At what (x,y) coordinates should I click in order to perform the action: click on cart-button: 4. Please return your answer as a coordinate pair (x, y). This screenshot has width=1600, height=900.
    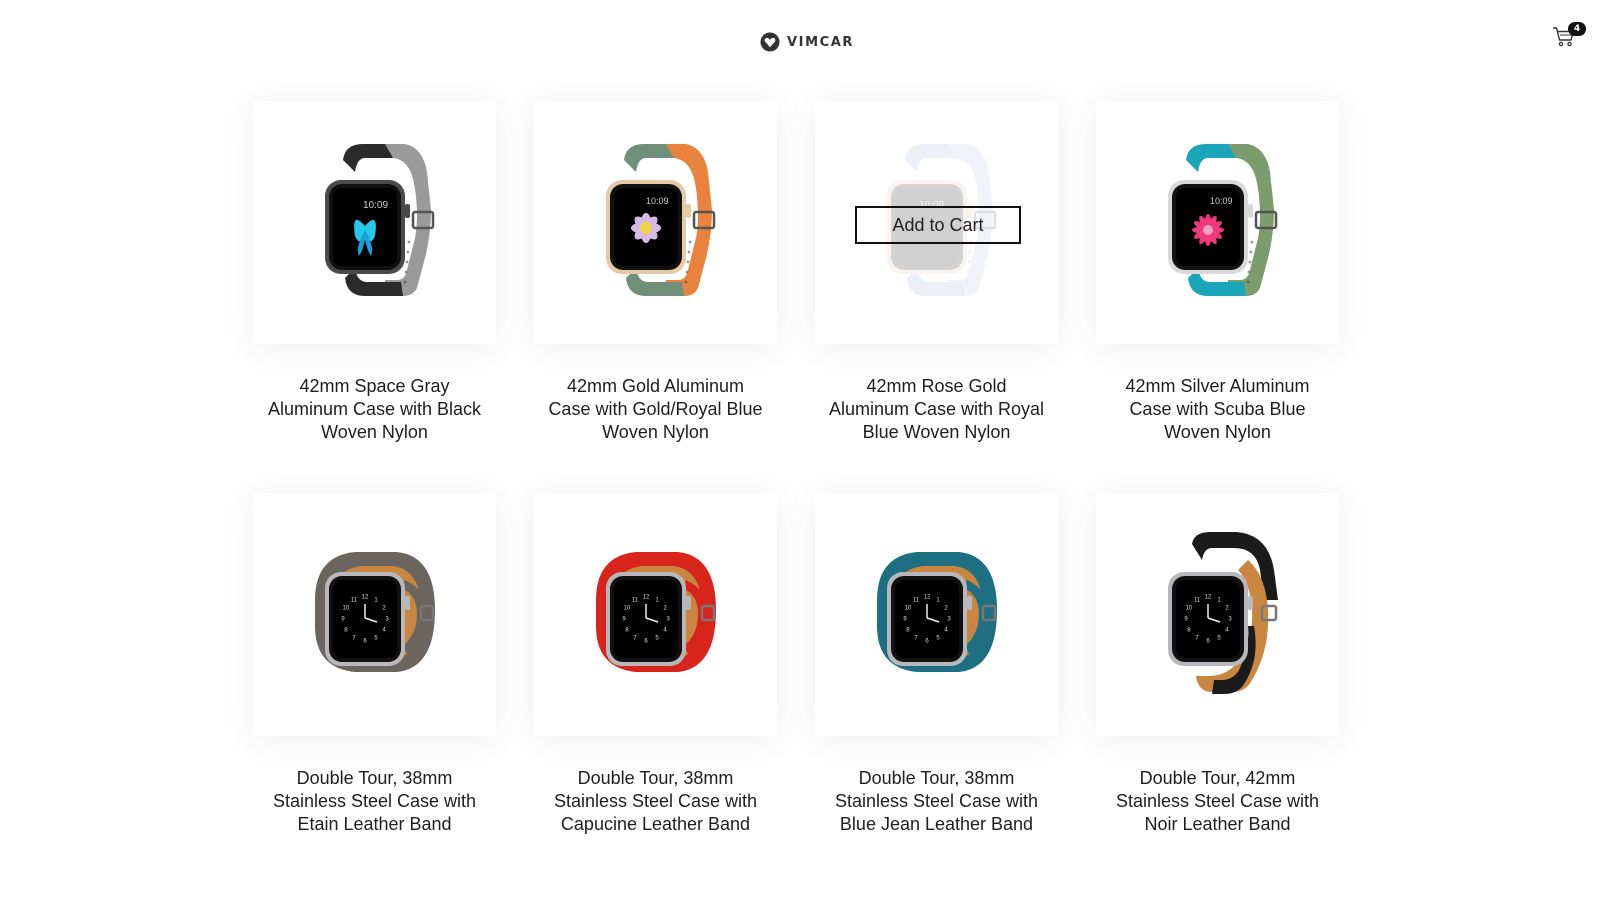
    Looking at the image, I should click on (1569, 37).